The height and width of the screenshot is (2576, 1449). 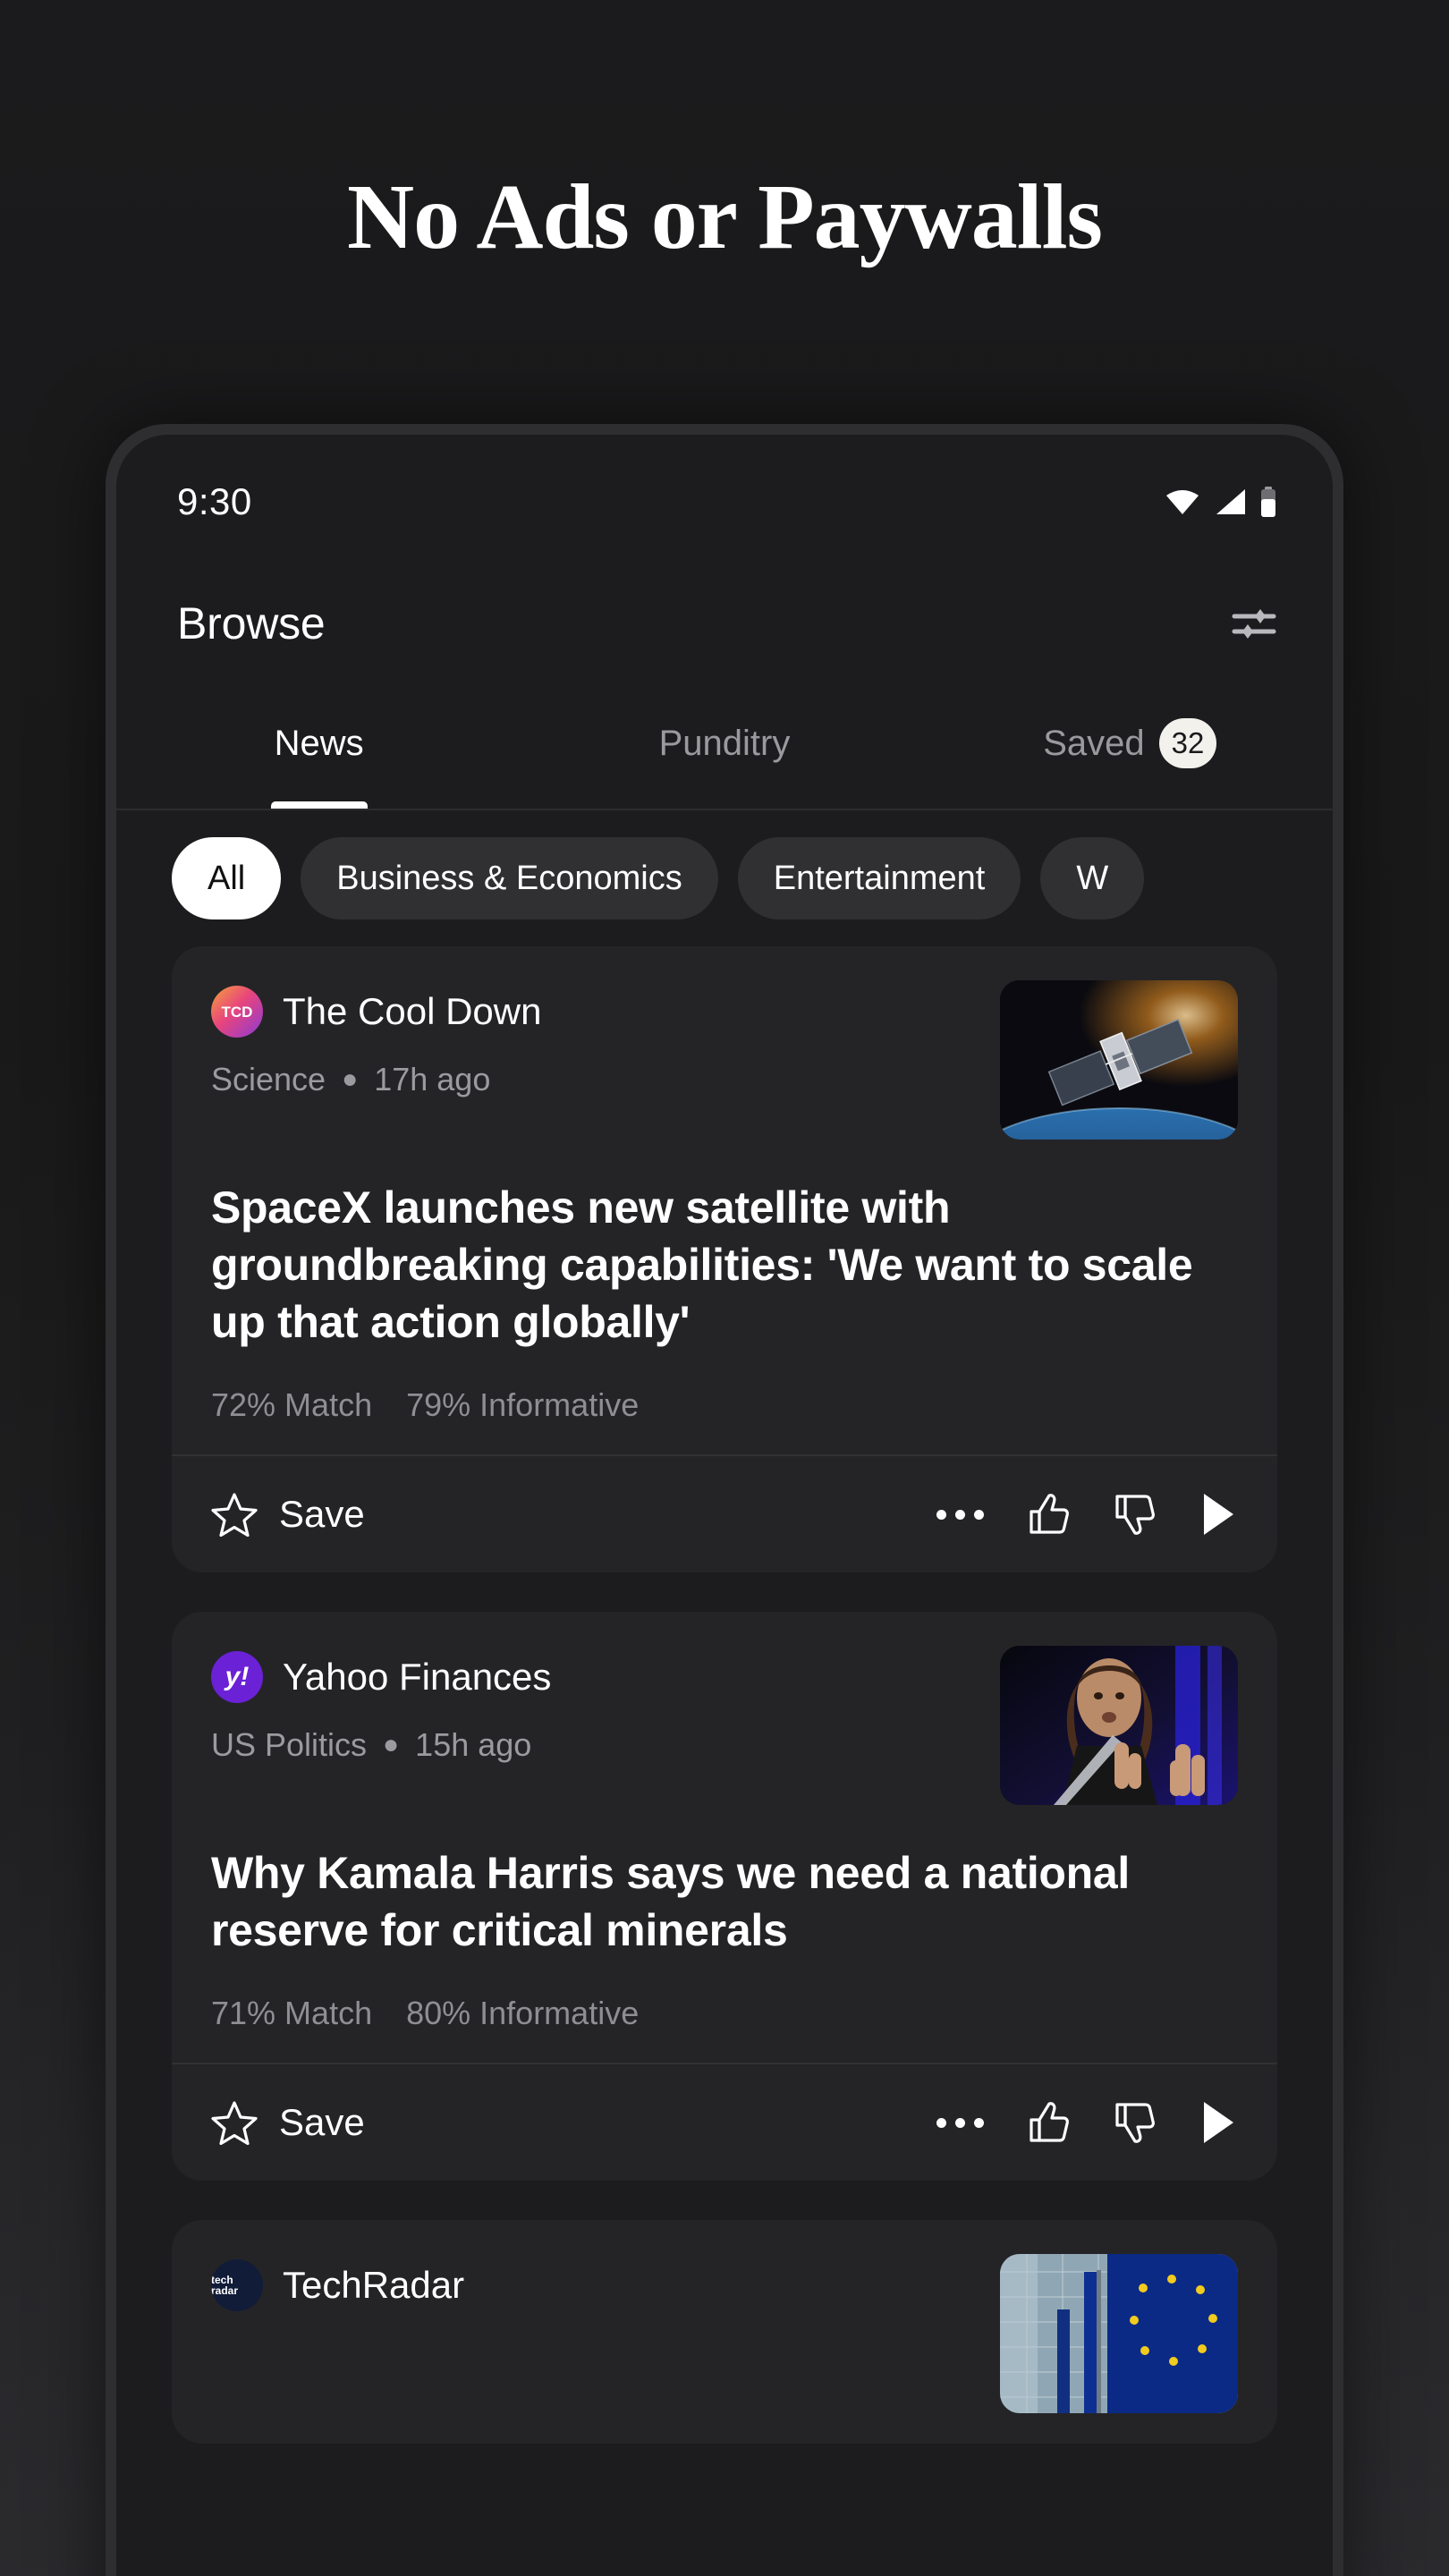 What do you see at coordinates (1230, 501) in the screenshot?
I see `signal-icon` at bounding box center [1230, 501].